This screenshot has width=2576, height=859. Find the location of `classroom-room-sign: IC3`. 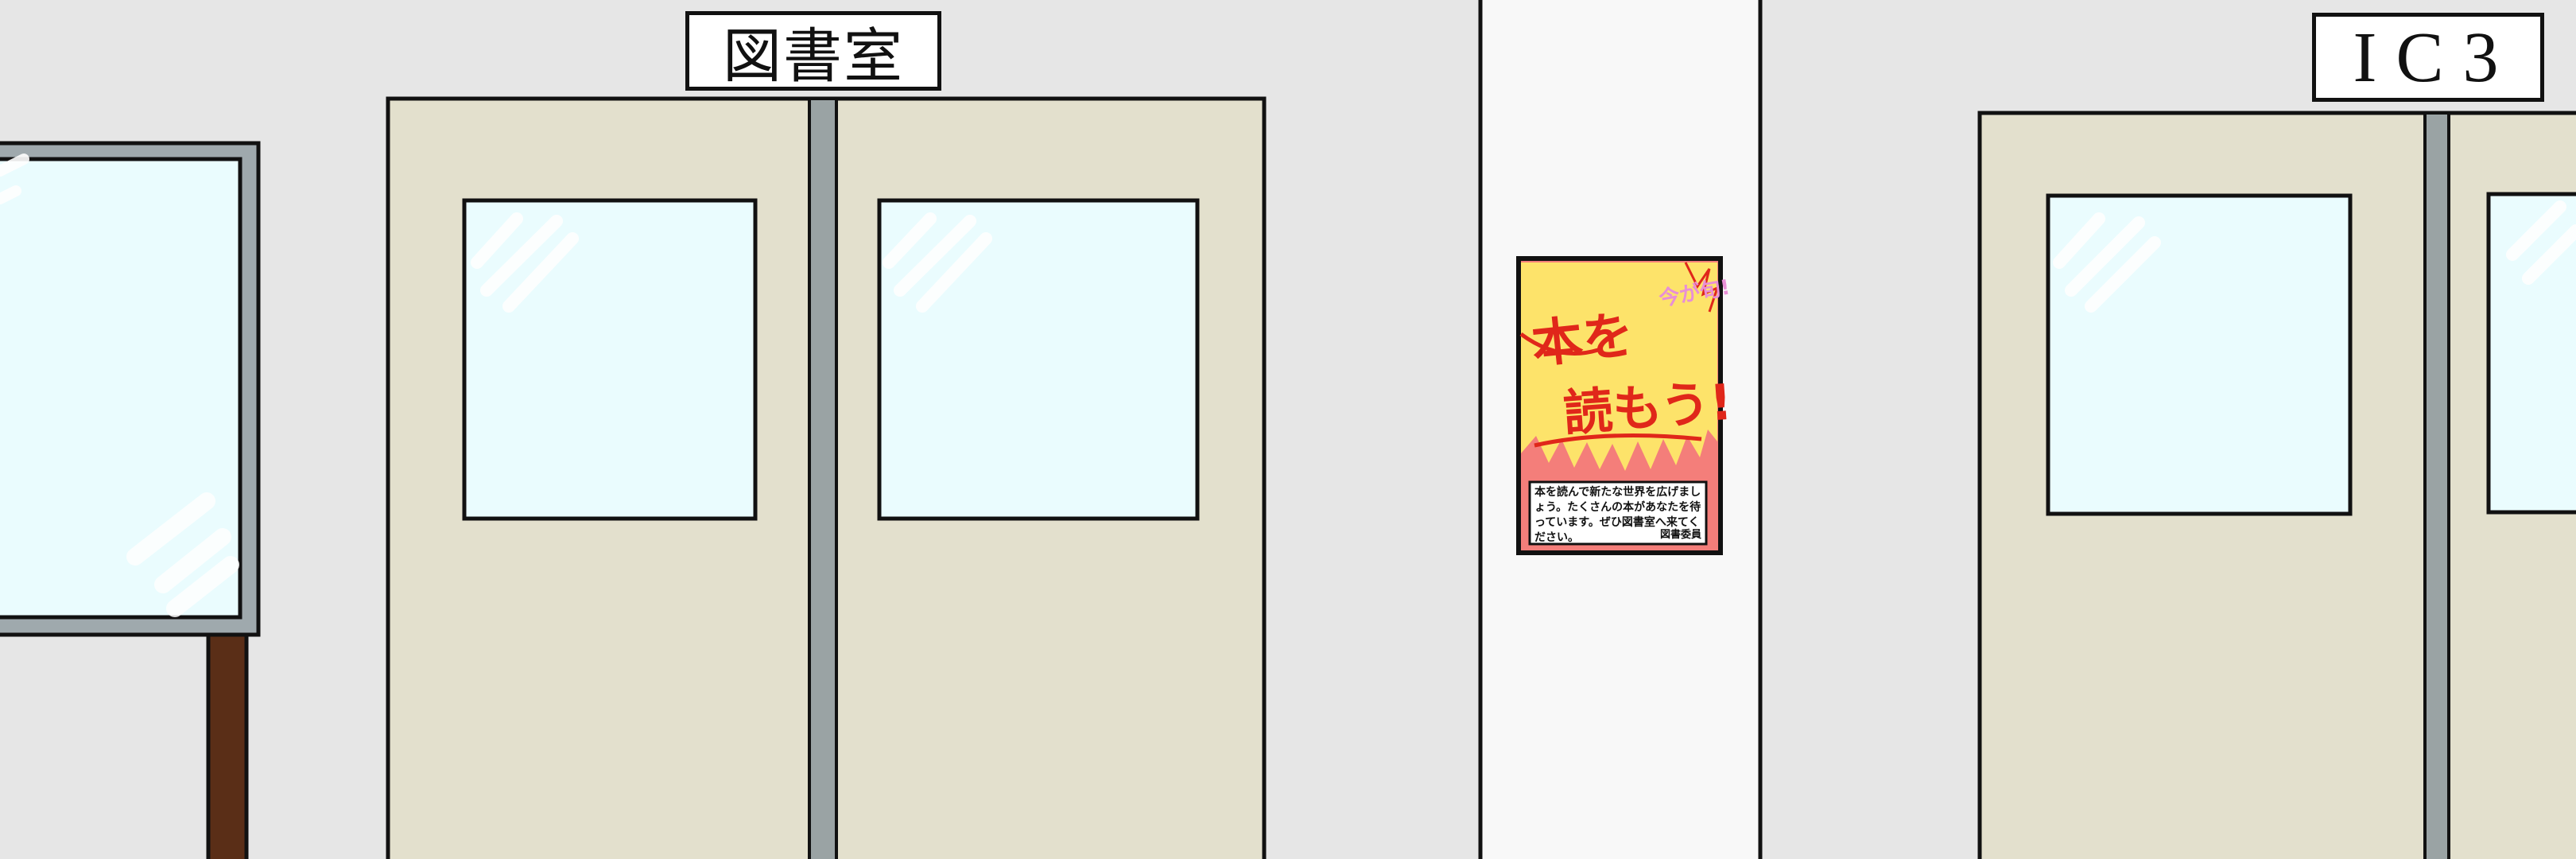

classroom-room-sign: IC3 is located at coordinates (2428, 57).